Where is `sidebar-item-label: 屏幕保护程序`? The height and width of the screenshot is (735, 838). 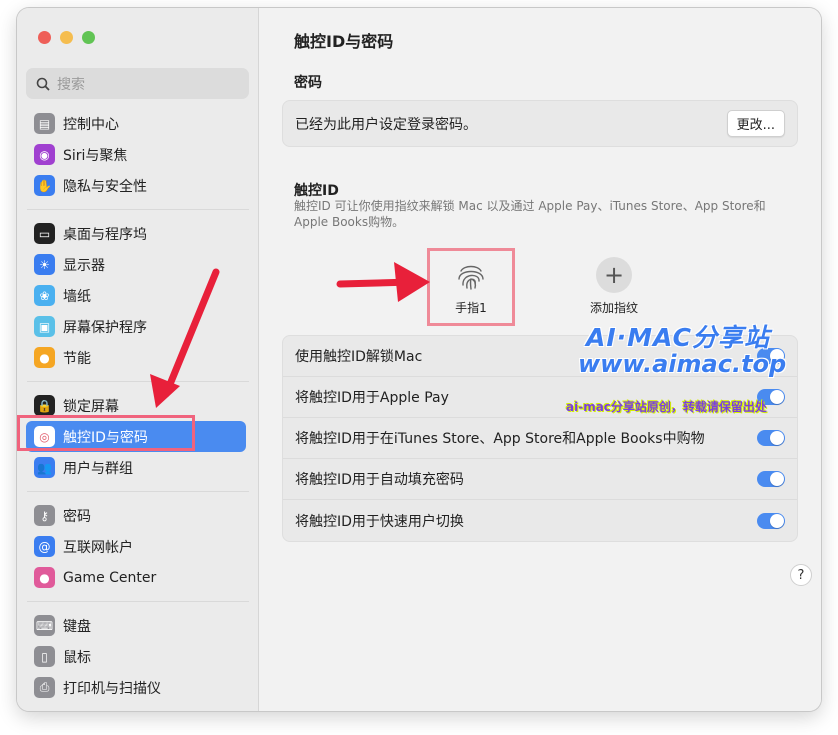 sidebar-item-label: 屏幕保护程序 is located at coordinates (105, 327).